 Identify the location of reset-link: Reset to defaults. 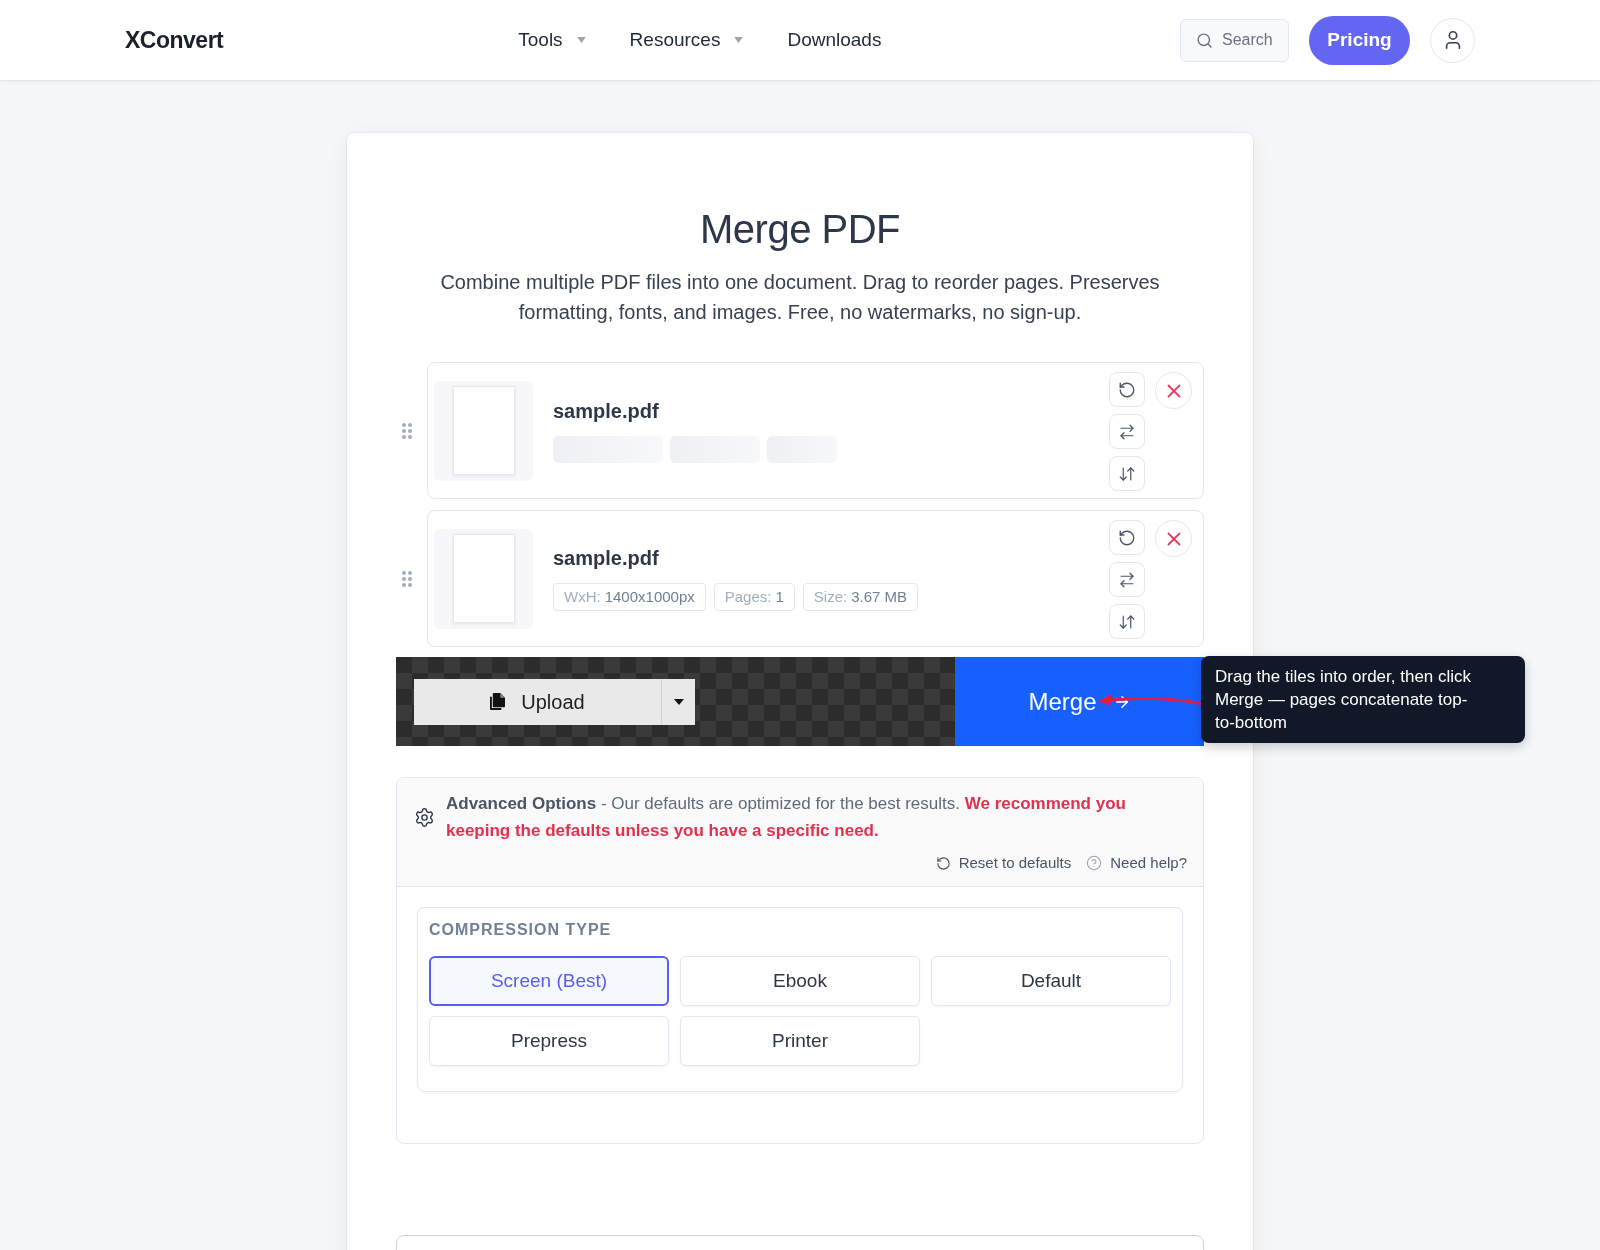
(1003, 863).